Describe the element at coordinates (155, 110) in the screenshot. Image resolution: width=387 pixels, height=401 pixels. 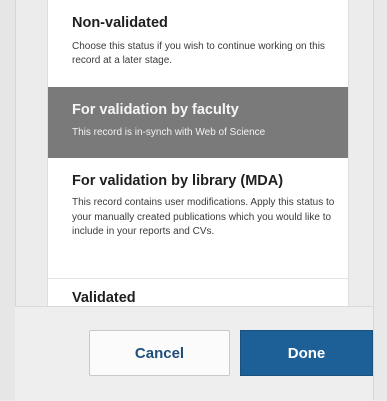
I see `status-option-title: For validation by faculty` at that location.